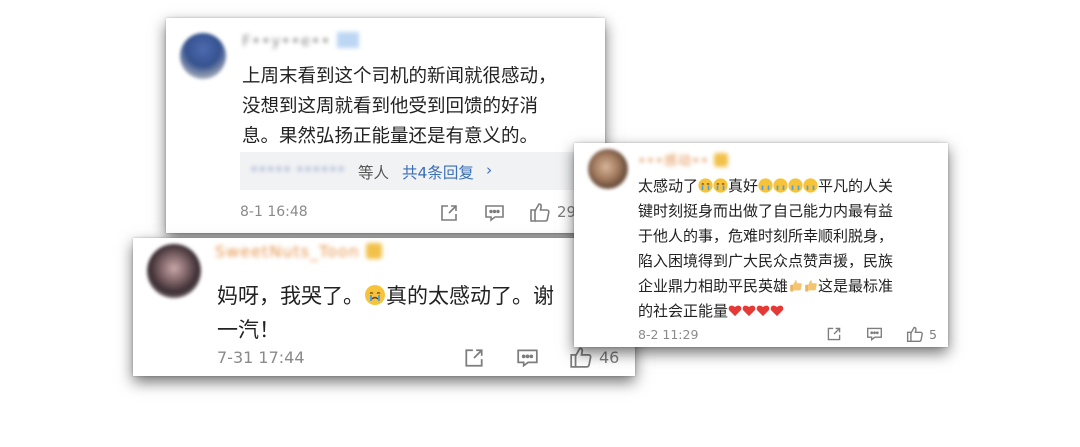 The height and width of the screenshot is (447, 1080). I want to click on comment-text-line: 太感动了 真好 平凡的人关, so click(766, 186).